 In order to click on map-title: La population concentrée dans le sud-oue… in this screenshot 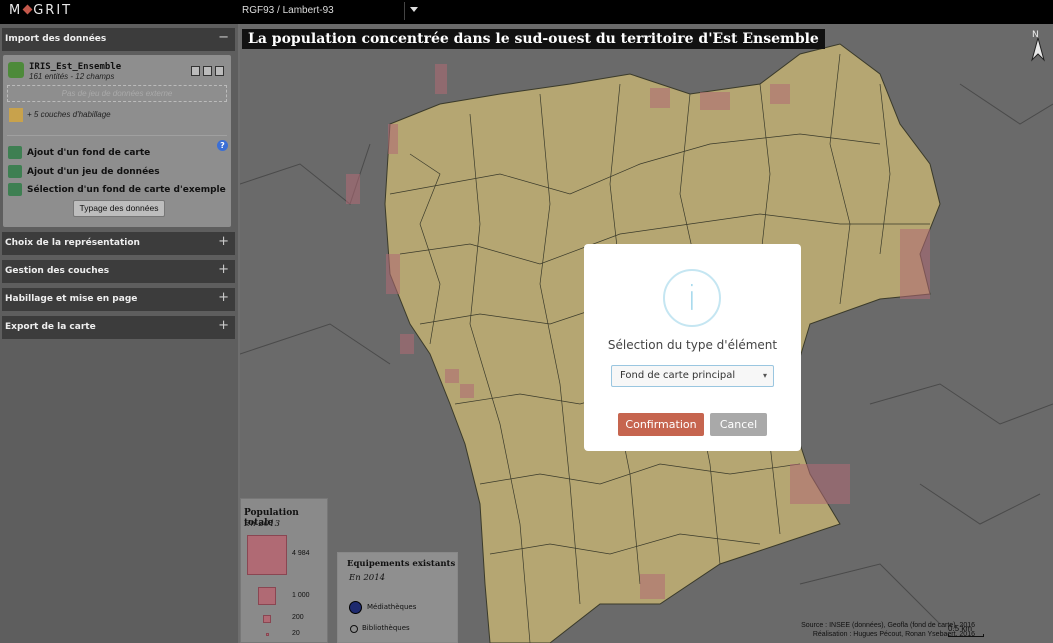, I will do `click(533, 39)`.